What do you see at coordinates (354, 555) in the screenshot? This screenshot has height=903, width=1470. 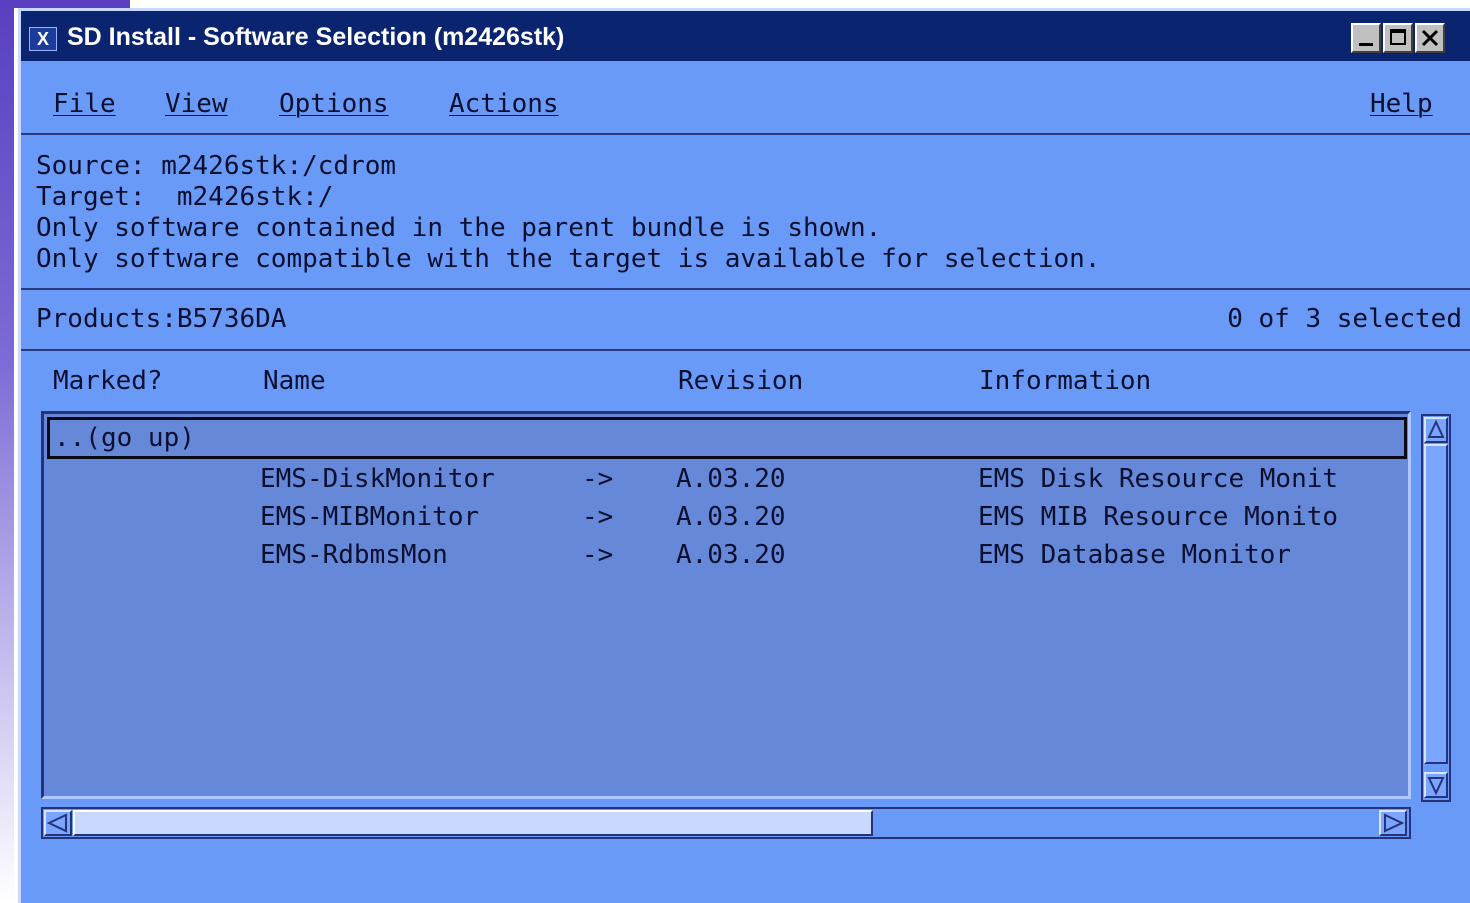 I see `row-name: EMS-RdbmsMon` at bounding box center [354, 555].